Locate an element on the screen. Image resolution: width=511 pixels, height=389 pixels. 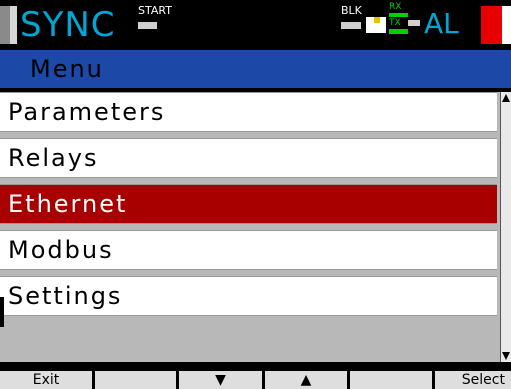
start-label: START is located at coordinates (155, 10).